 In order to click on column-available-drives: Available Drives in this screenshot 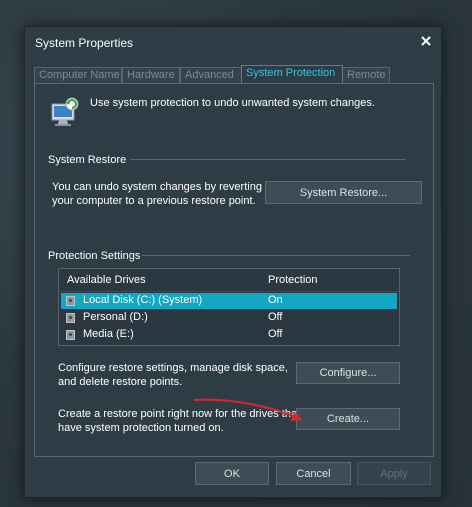, I will do `click(106, 280)`.